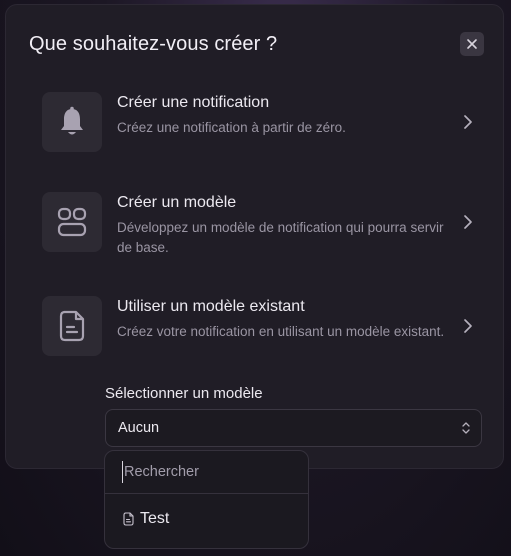 Image resolution: width=511 pixels, height=556 pixels. I want to click on close-icon, so click(472, 44).